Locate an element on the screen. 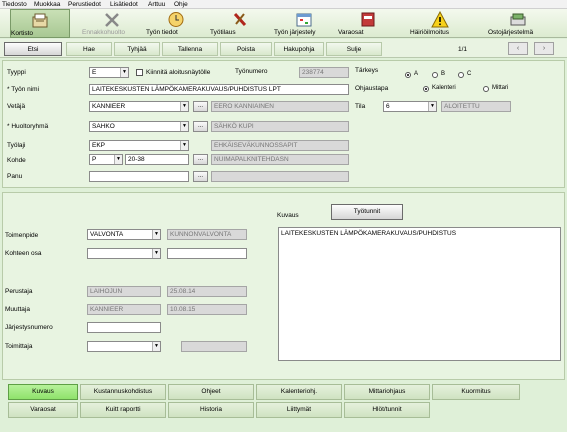  card-file-icon is located at coordinates (40, 20).